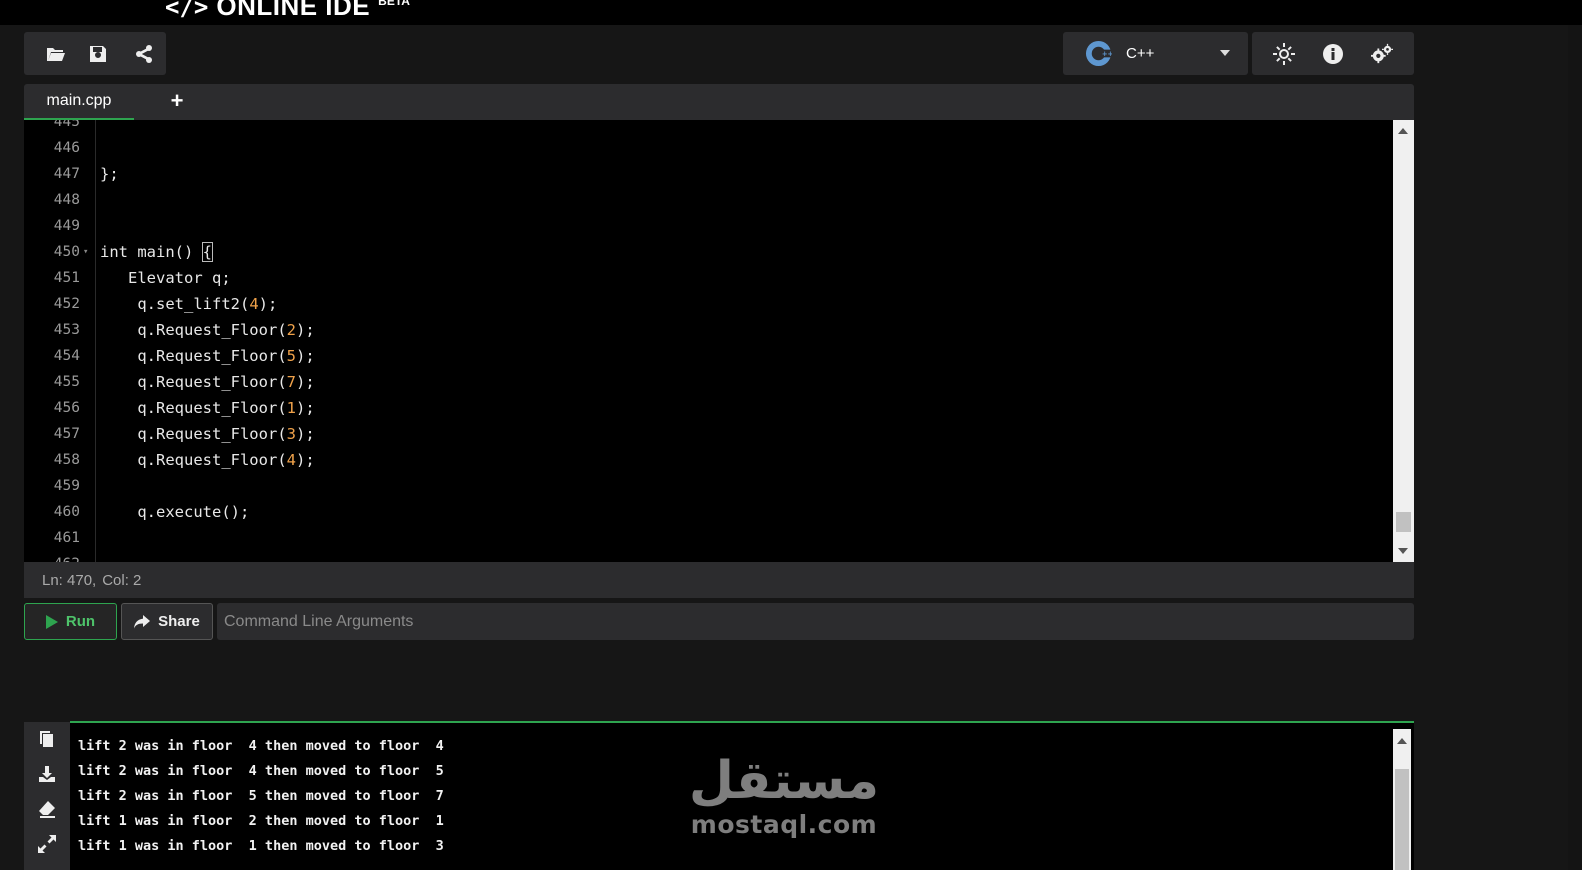 The image size is (1582, 870). I want to click on copy-icon, so click(46, 739).